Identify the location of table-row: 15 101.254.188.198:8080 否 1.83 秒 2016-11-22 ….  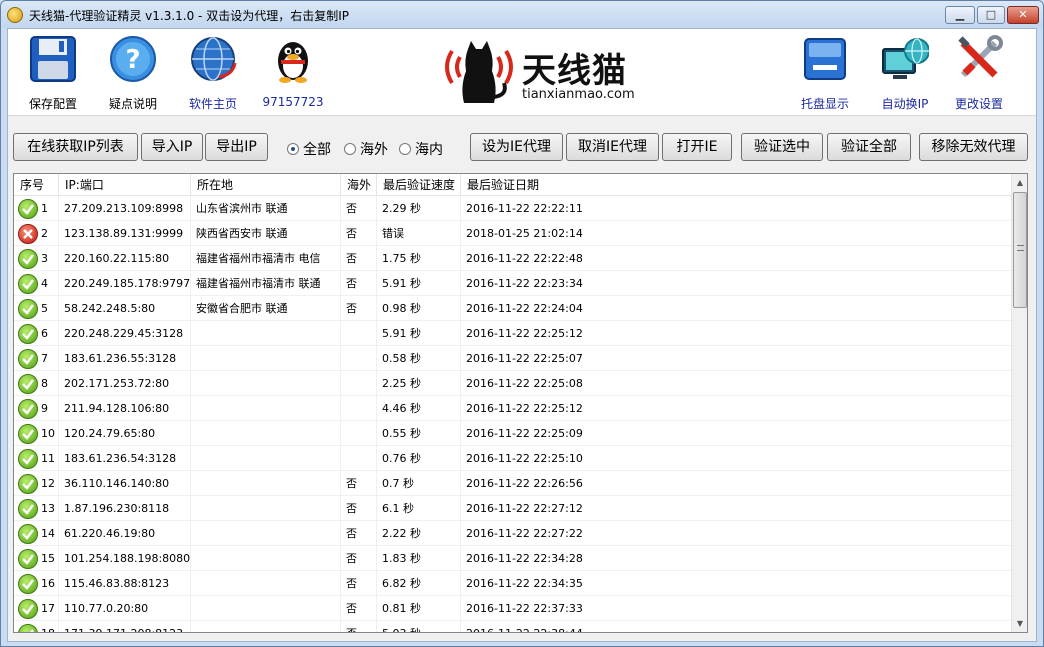
(512, 558).